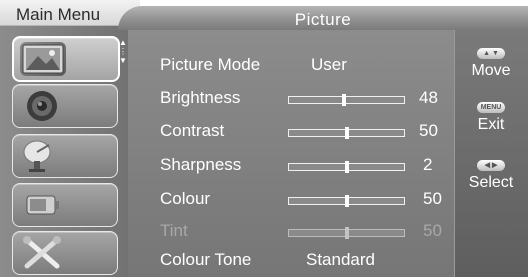 The height and width of the screenshot is (277, 528). I want to click on sidebar-item-sound, so click(65, 106).